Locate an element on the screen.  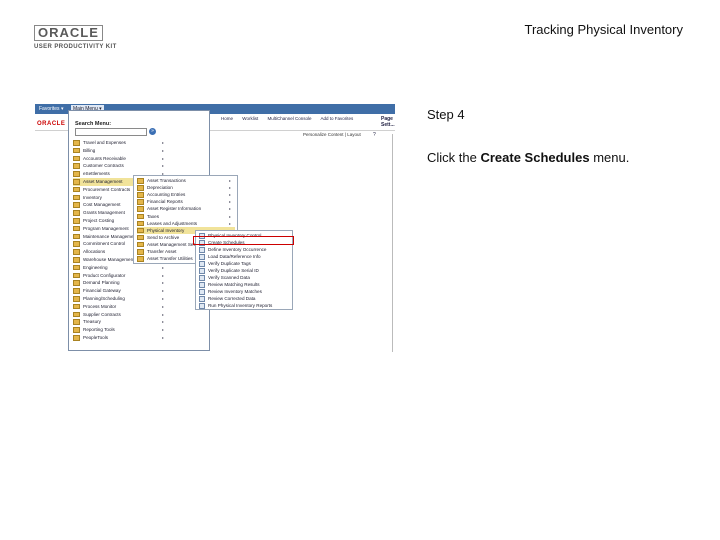
oracle-upk-logo: ORACLE USER PRODUCTIVITY KIT is located at coordinates (79, 37).